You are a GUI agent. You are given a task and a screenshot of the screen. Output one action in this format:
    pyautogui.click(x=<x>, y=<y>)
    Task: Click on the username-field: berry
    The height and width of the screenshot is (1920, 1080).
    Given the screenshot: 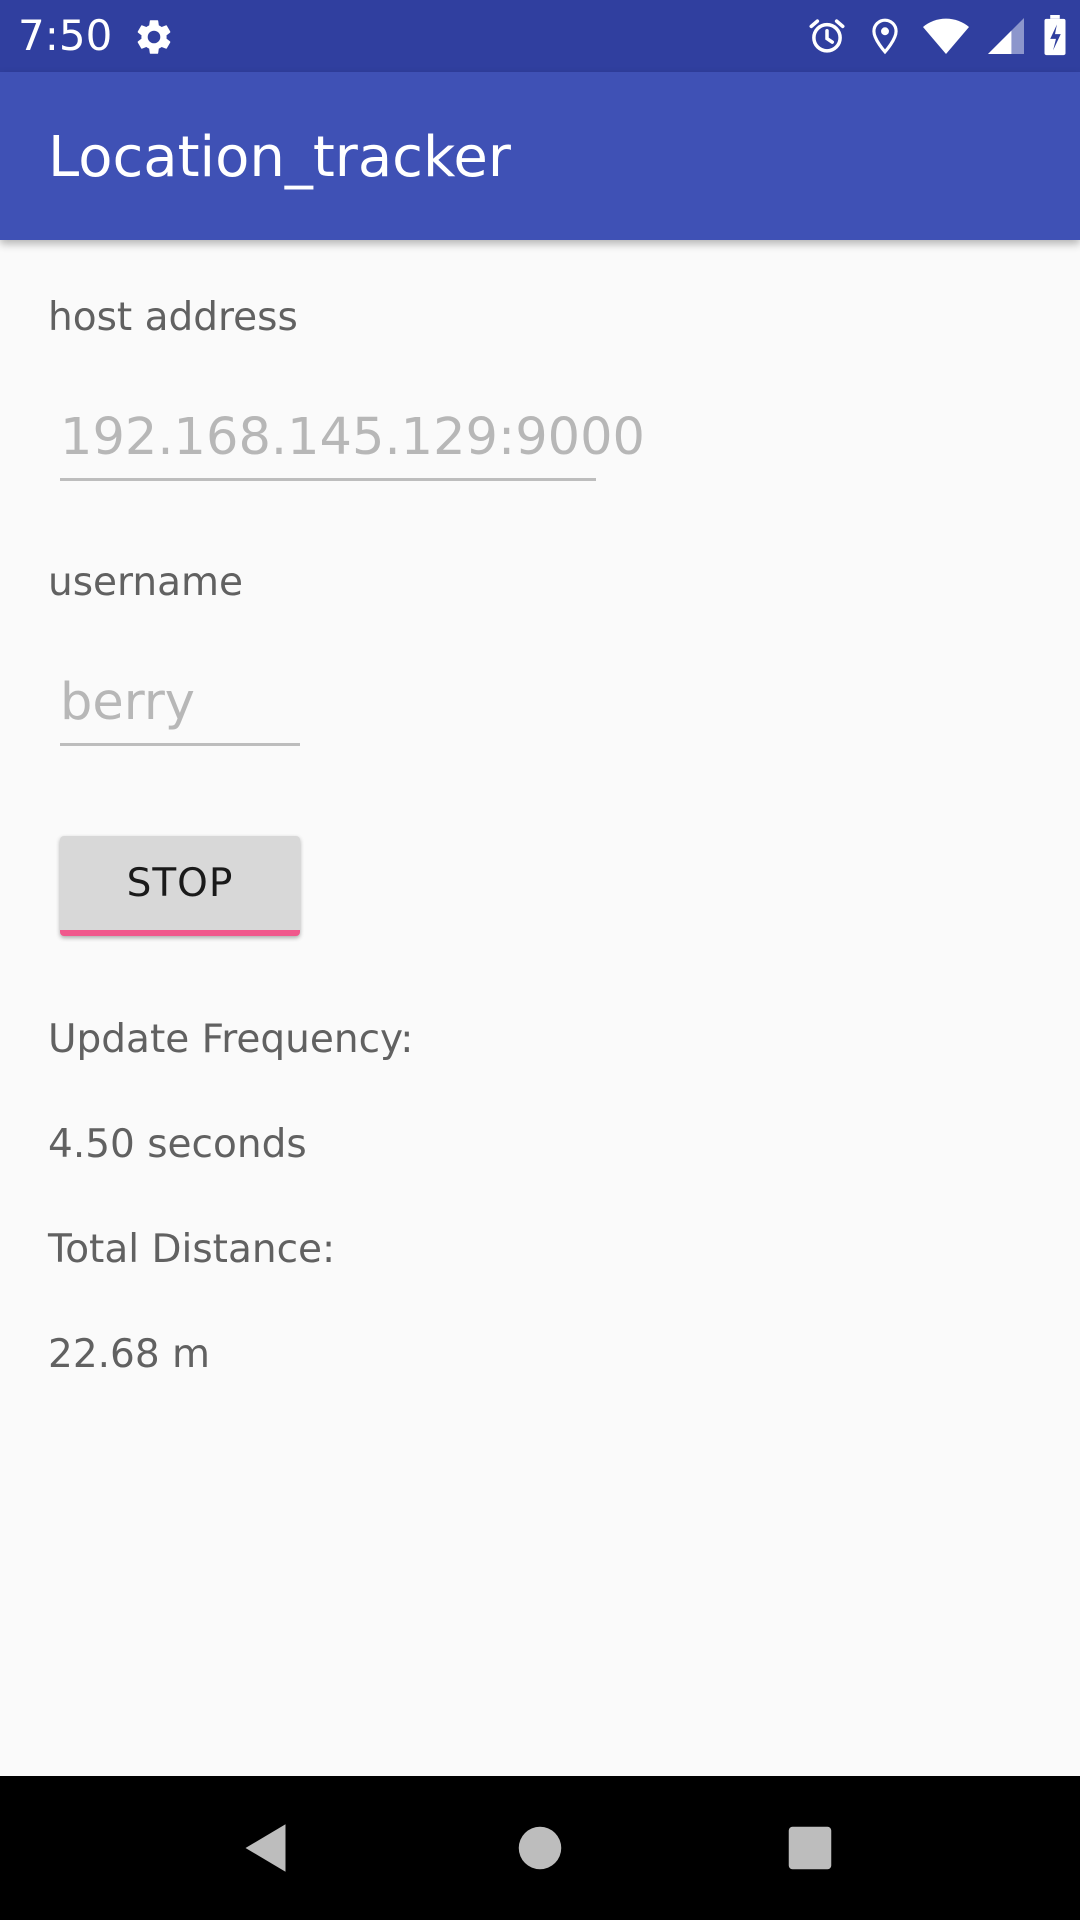 What is the action you would take?
    pyautogui.click(x=180, y=709)
    